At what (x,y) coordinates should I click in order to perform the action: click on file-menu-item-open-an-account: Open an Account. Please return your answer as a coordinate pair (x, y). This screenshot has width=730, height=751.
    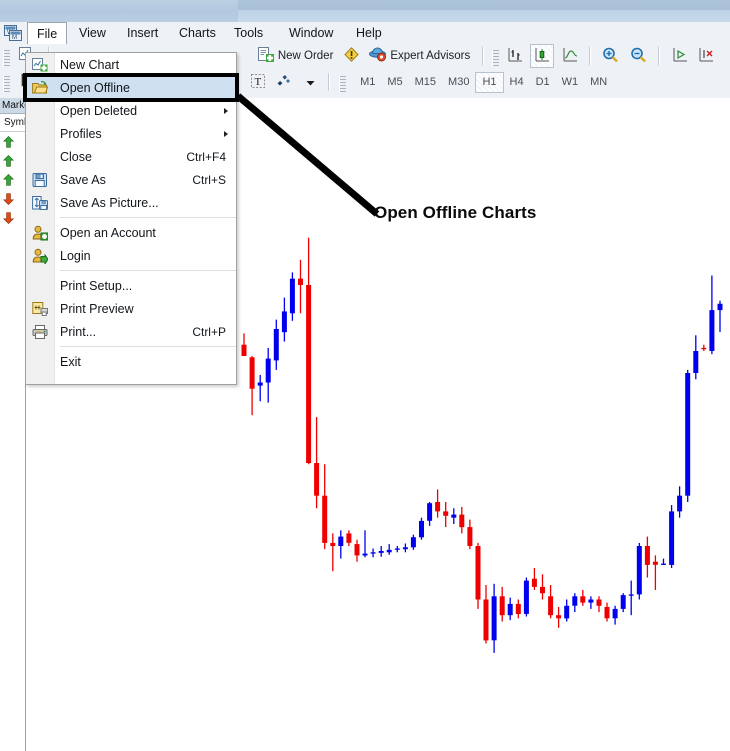
    Looking at the image, I should click on (131, 232).